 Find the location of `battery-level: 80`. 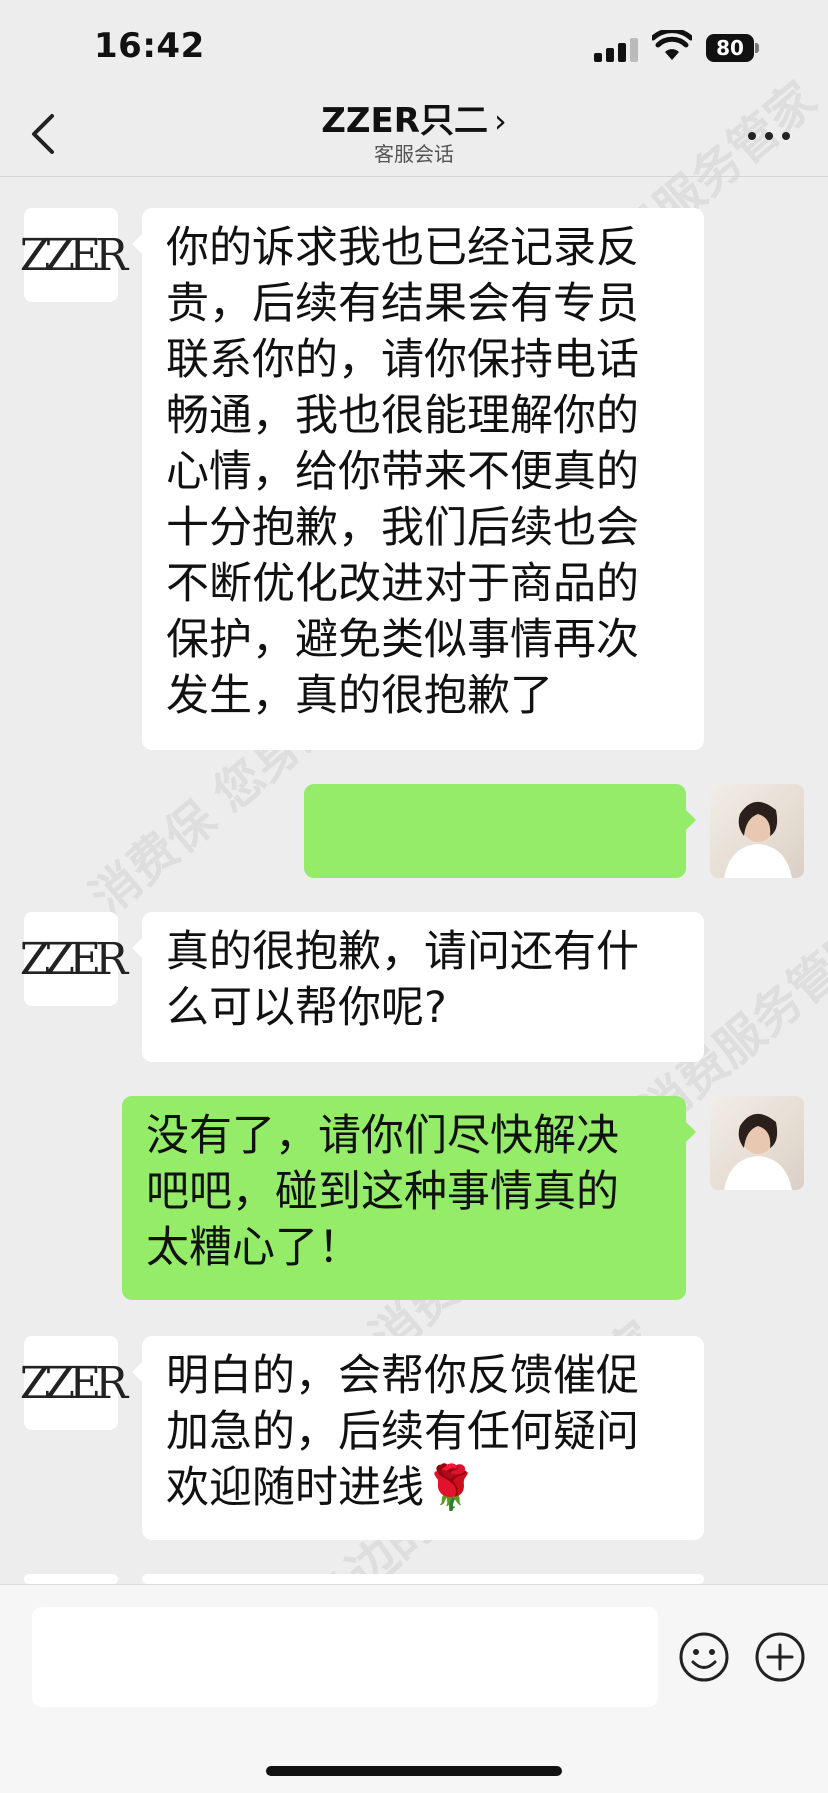

battery-level: 80 is located at coordinates (730, 48).